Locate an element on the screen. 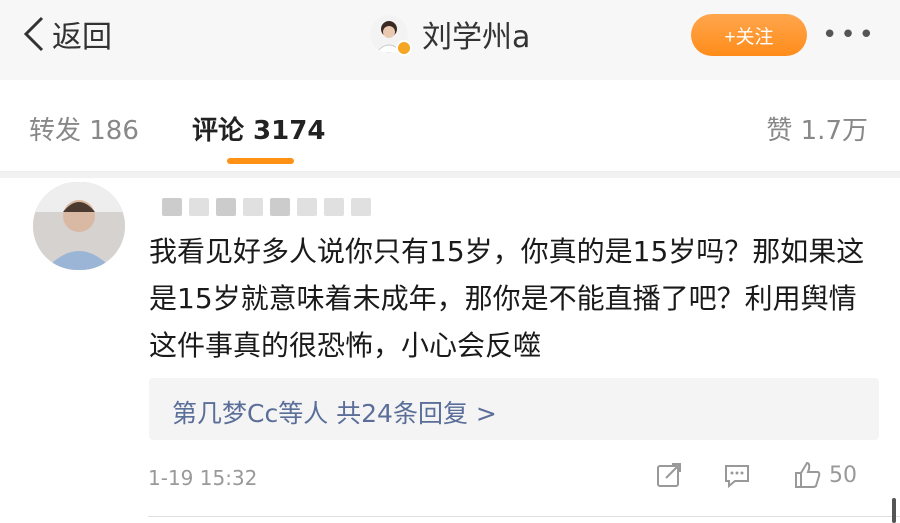  back-button: 返回 is located at coordinates (67, 34).